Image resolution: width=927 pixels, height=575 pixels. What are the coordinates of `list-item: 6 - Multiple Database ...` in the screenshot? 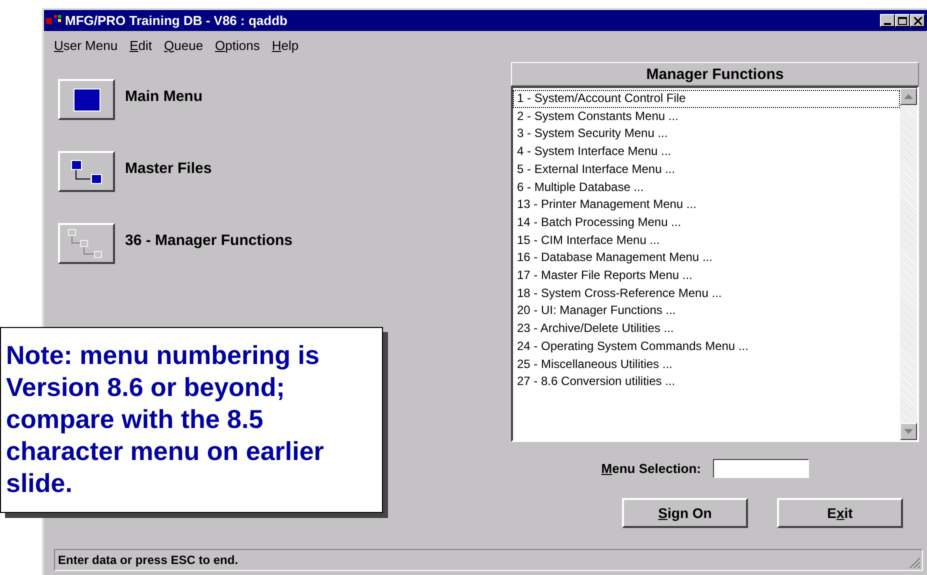 It's located at (706, 187).